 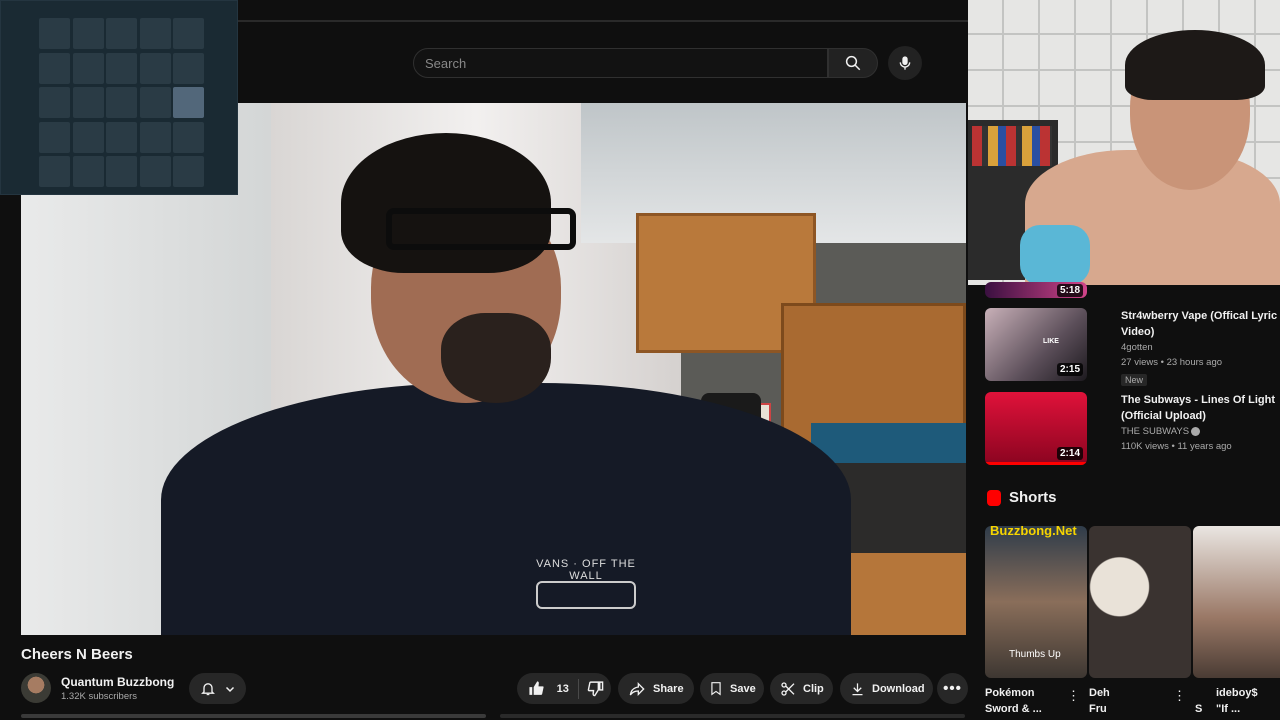 What do you see at coordinates (994, 497) in the screenshot?
I see `shorts-icon` at bounding box center [994, 497].